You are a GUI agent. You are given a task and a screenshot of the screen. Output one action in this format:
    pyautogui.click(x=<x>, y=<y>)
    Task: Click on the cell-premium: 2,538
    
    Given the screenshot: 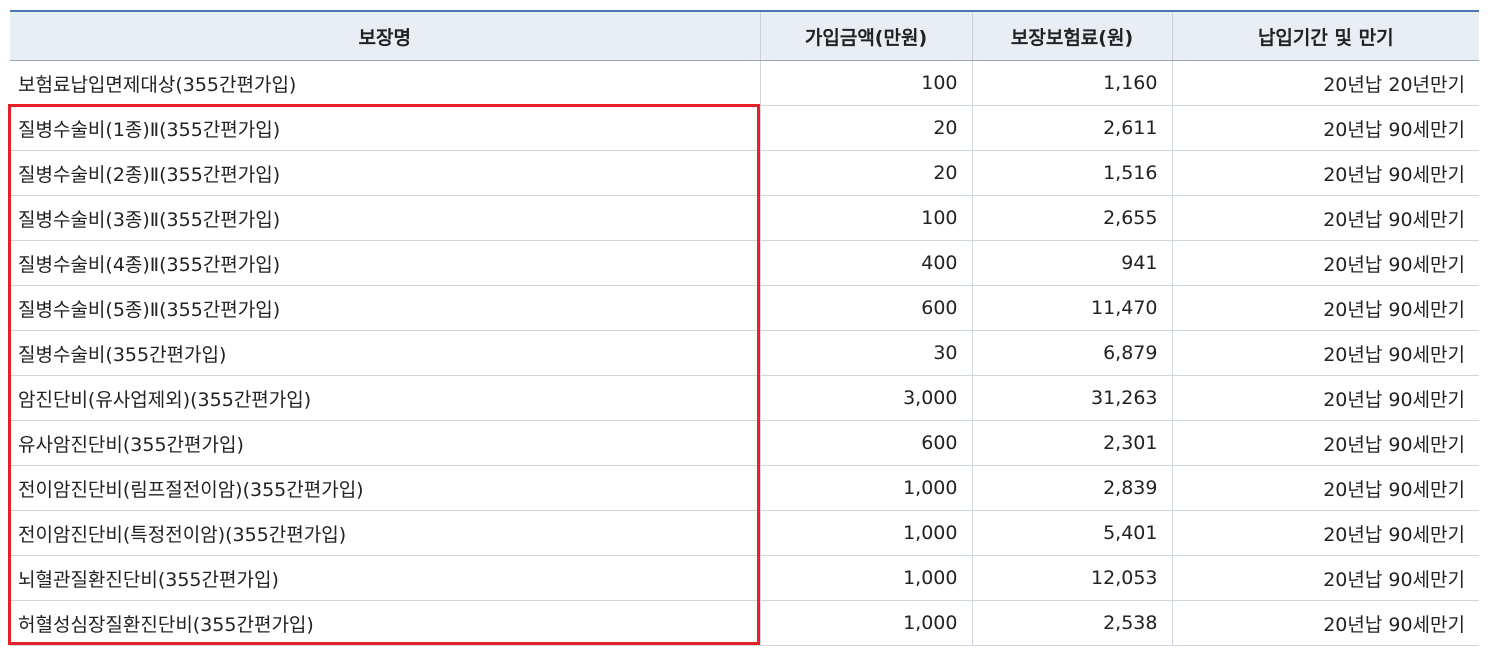 What is the action you would take?
    pyautogui.click(x=1071, y=623)
    